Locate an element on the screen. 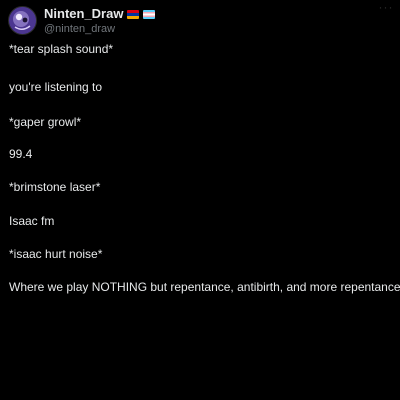 The image size is (400, 400). avatar-icon is located at coordinates (22, 20).